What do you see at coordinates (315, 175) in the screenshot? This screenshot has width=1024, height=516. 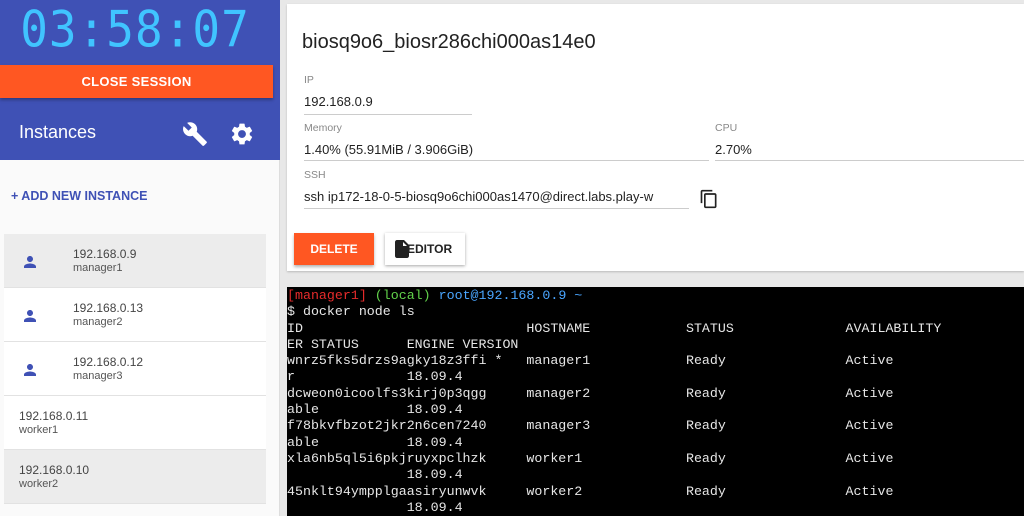 I see `ssh-label: SSH` at bounding box center [315, 175].